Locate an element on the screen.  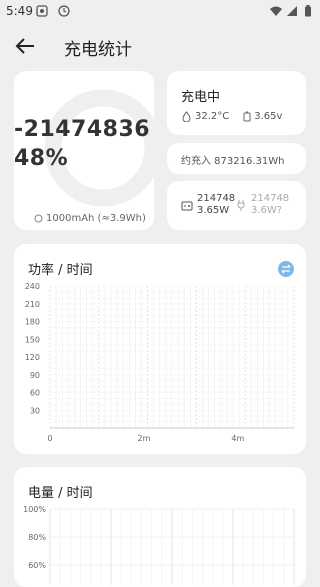
temperature-value: 32.2°C is located at coordinates (212, 116).